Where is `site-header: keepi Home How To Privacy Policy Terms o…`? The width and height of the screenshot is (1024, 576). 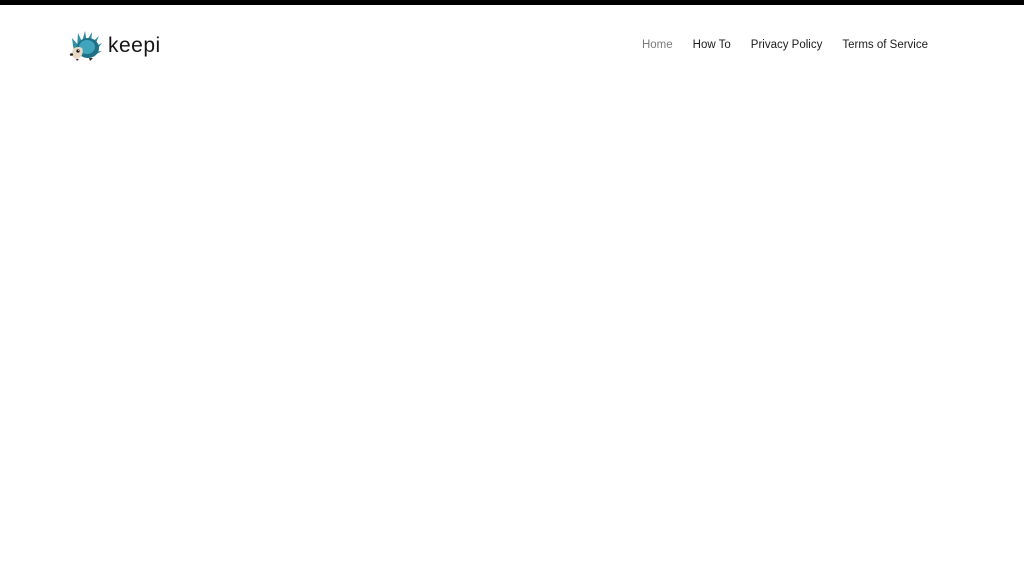 site-header: keepi Home How To Privacy Policy Terms o… is located at coordinates (512, 46).